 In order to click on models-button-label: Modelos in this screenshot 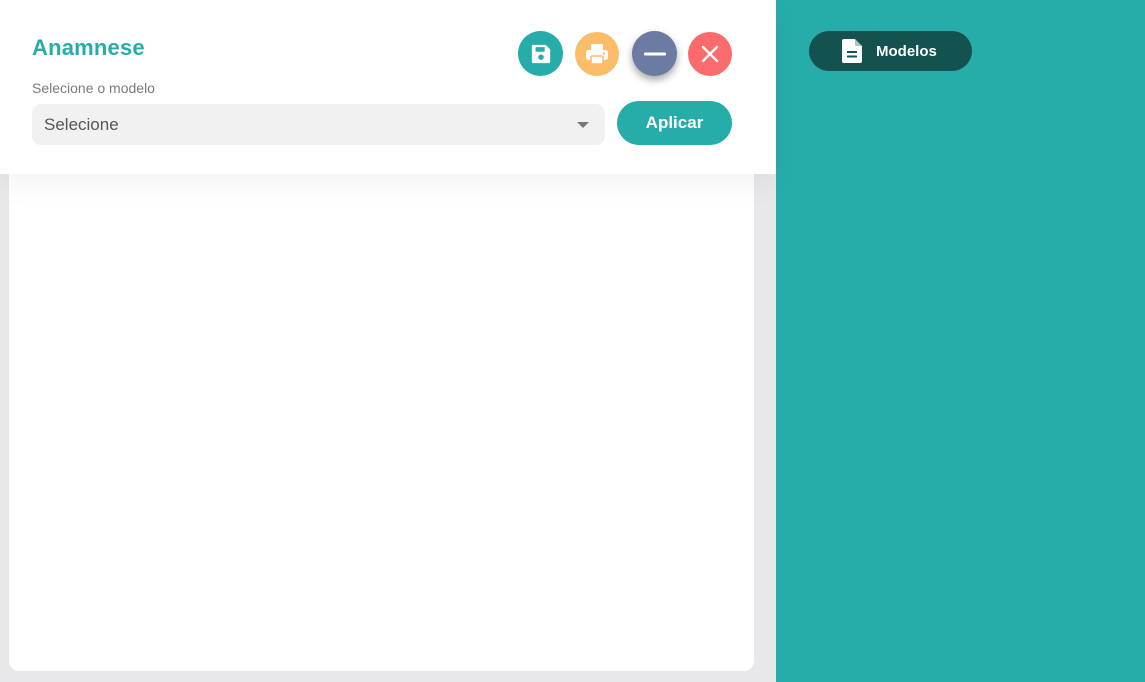, I will do `click(906, 51)`.